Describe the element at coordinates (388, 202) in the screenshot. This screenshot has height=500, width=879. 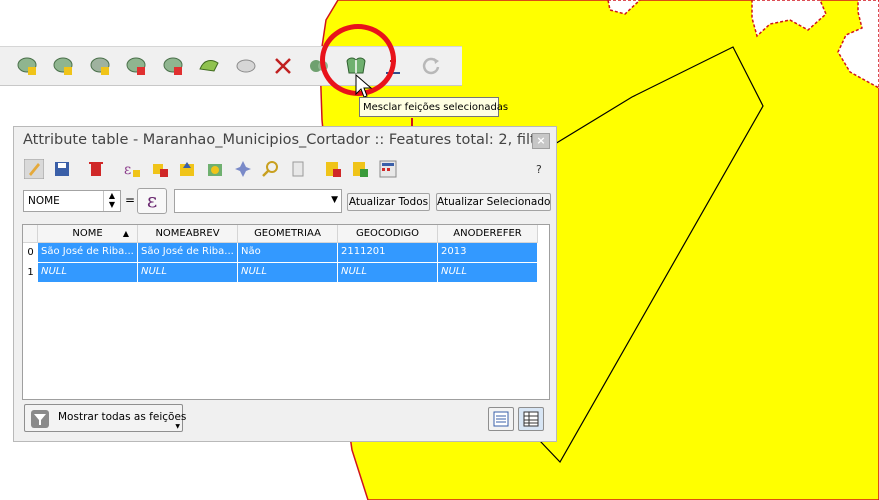
I see `update-all-button: Atualizar Todos` at that location.